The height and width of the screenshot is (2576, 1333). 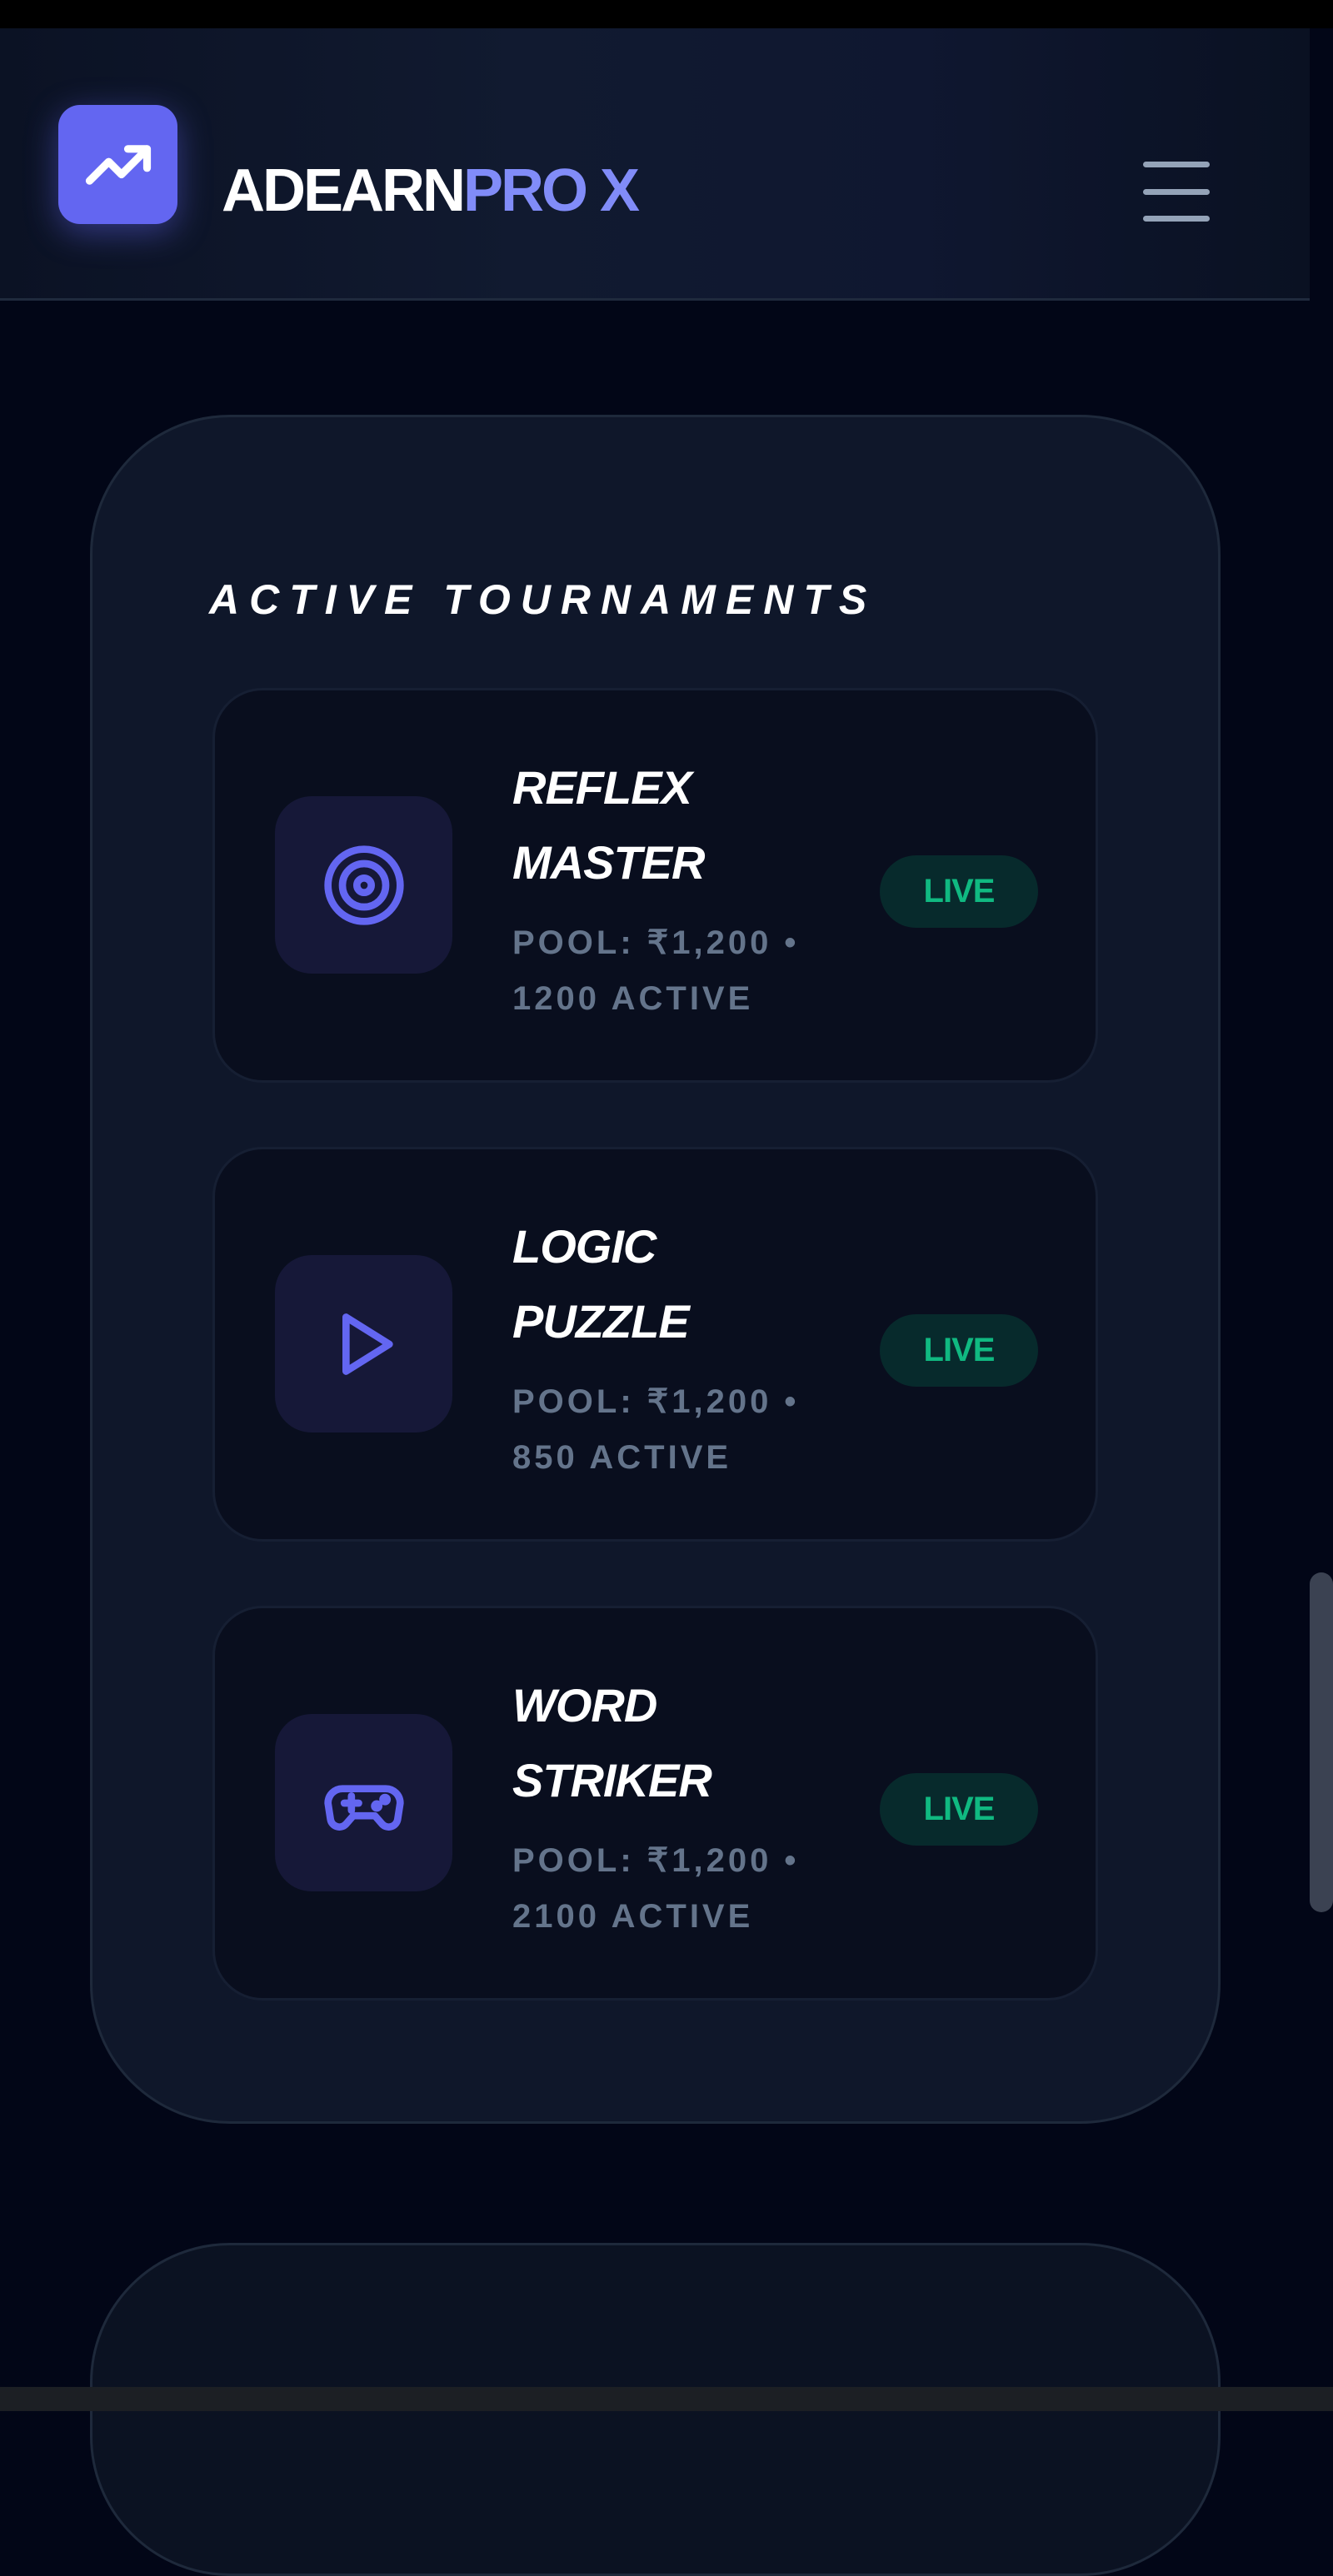 What do you see at coordinates (608, 863) in the screenshot?
I see `tournament-name-line: MASTER` at bounding box center [608, 863].